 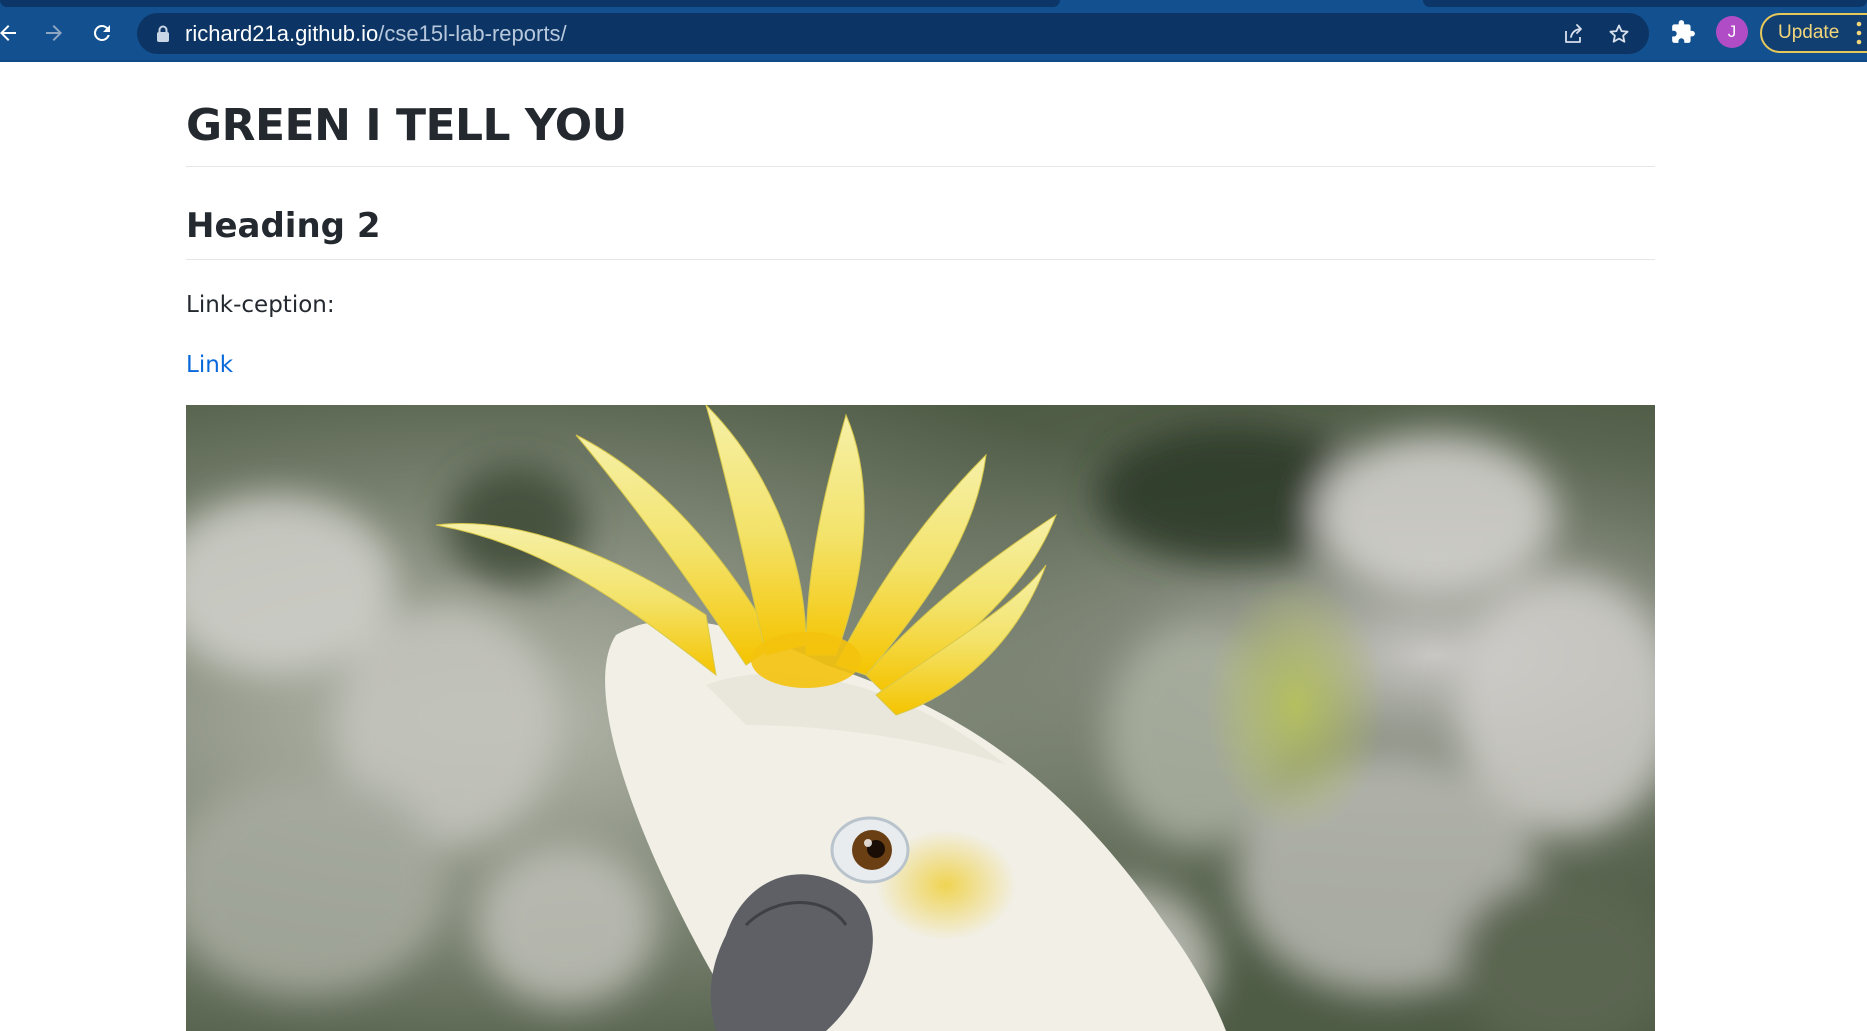 I want to click on share-icon, so click(x=1574, y=34).